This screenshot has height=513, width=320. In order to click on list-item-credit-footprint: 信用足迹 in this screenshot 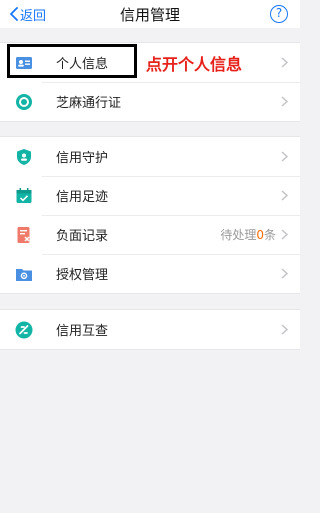, I will do `click(150, 195)`.